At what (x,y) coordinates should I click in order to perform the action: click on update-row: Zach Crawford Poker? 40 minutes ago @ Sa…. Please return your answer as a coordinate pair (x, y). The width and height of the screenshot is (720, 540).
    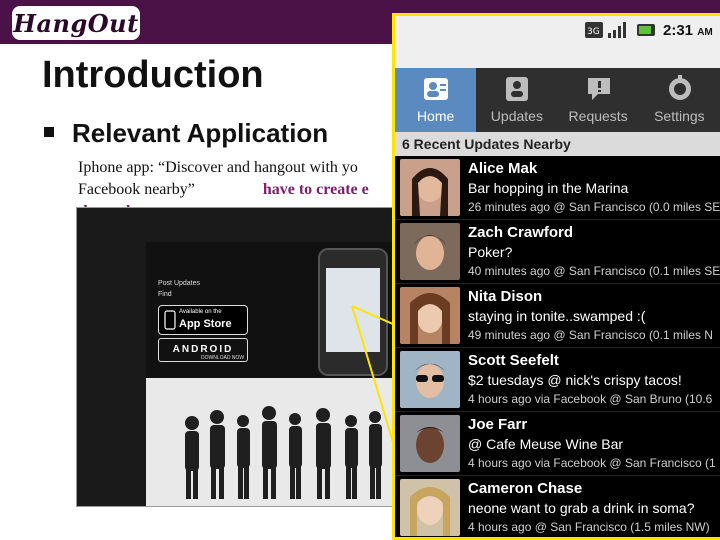
    Looking at the image, I should click on (557, 252).